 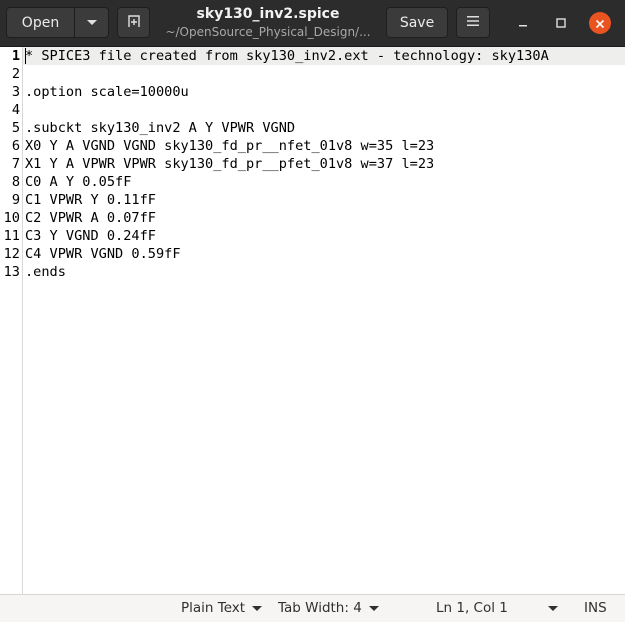 I want to click on text-cursor, so click(x=25, y=56).